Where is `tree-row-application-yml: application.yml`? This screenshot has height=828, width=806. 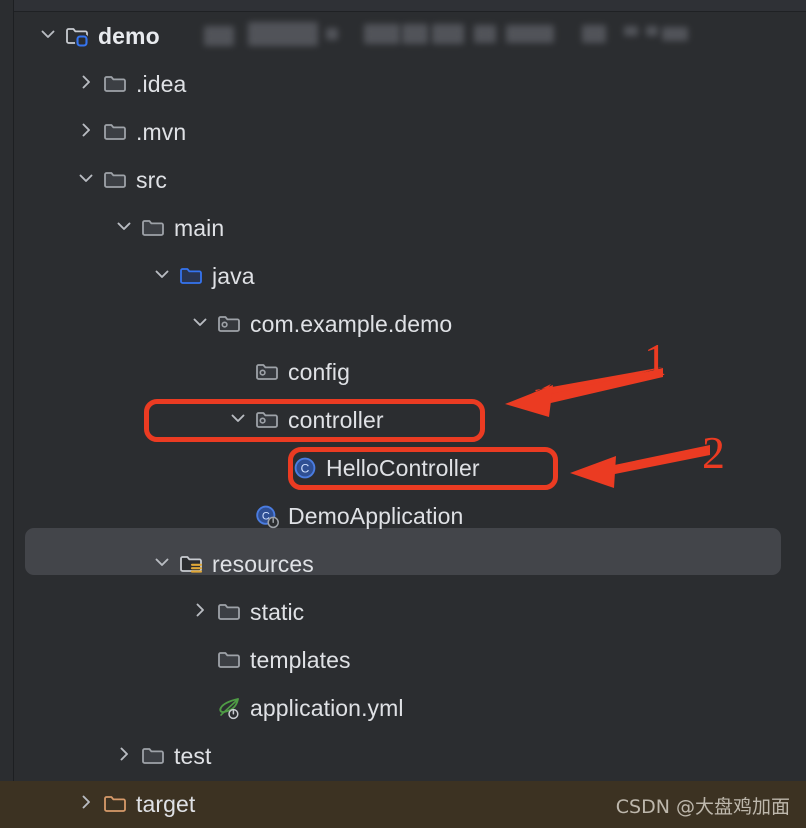 tree-row-application-yml: application.yml is located at coordinates (410, 708).